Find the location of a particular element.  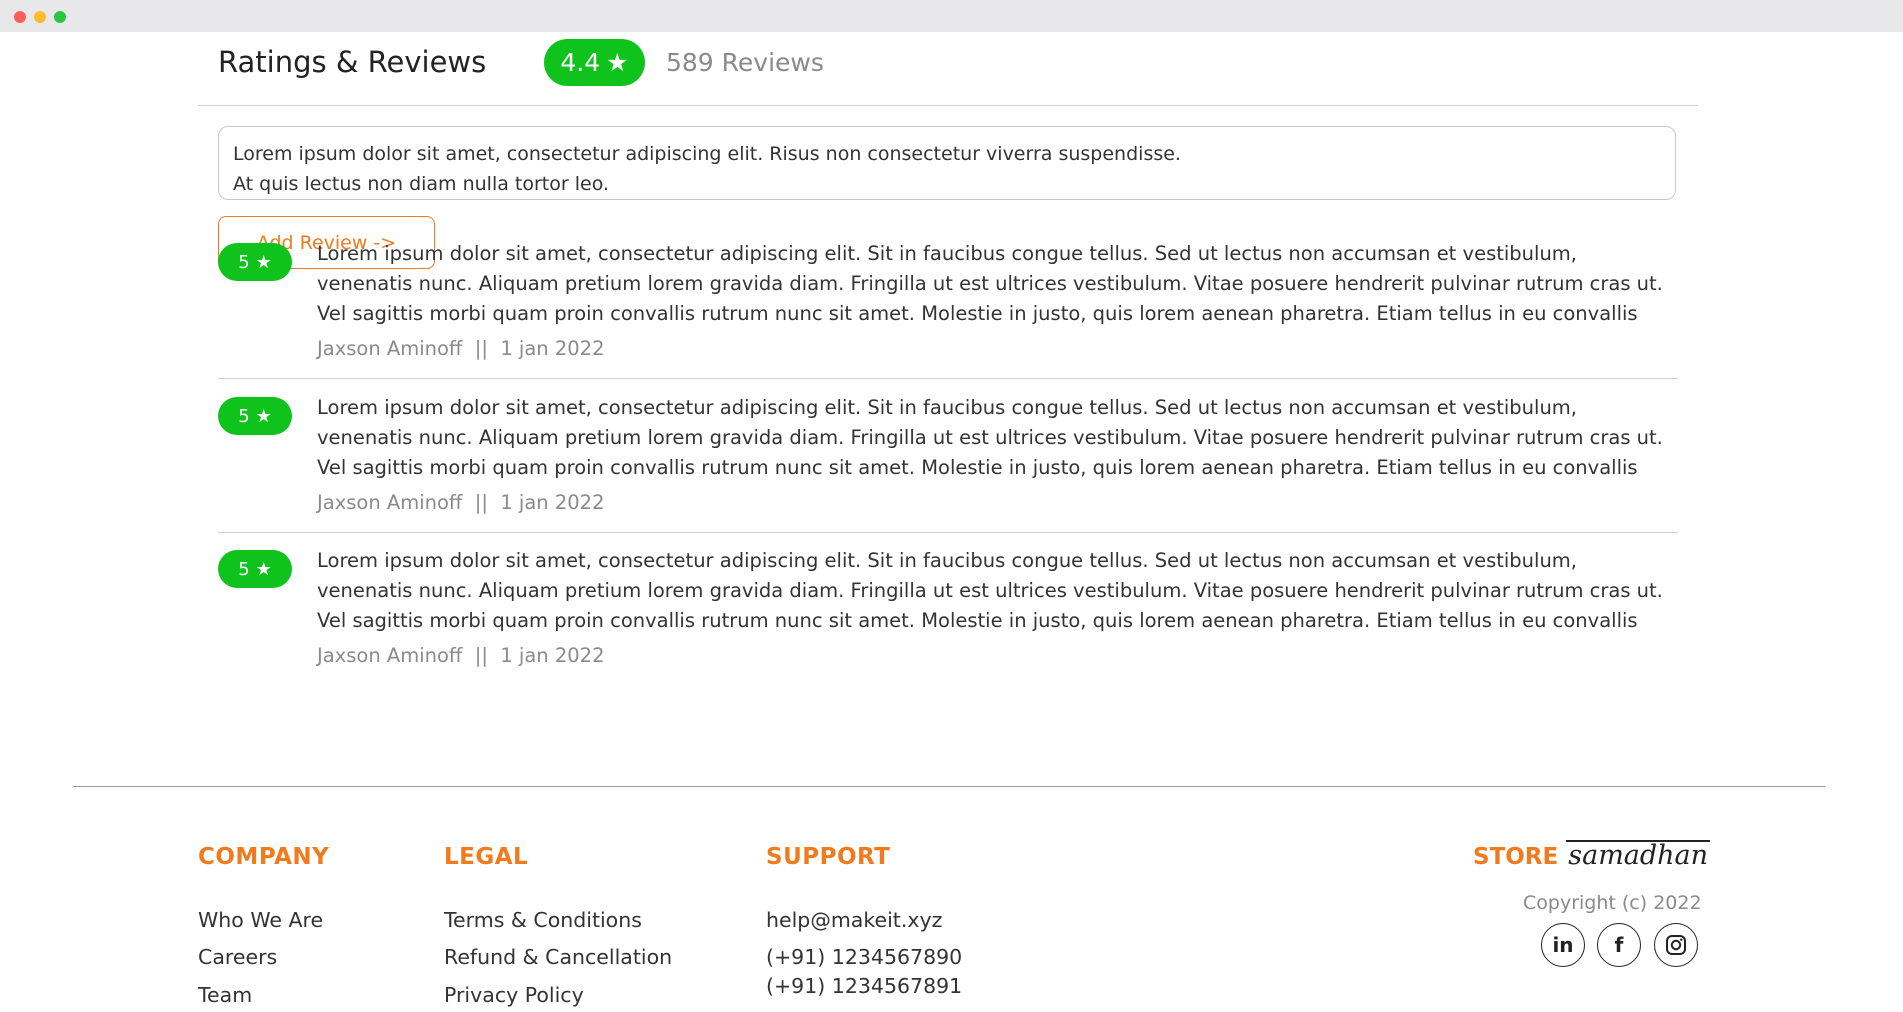

footer-divider is located at coordinates (949, 786).